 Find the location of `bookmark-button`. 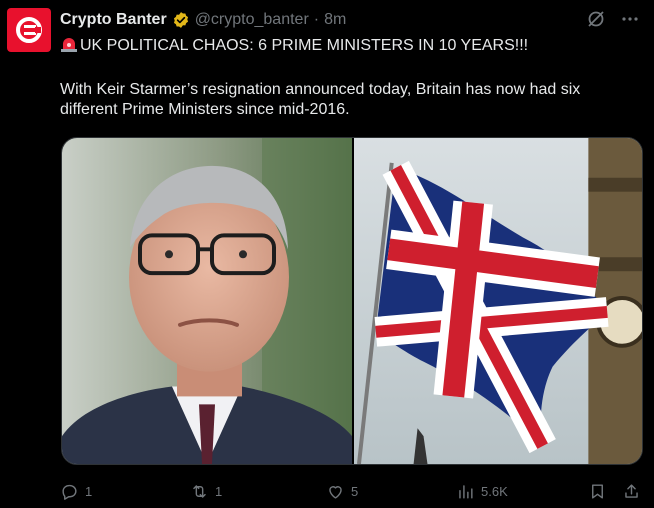

bookmark-button is located at coordinates (597, 491).